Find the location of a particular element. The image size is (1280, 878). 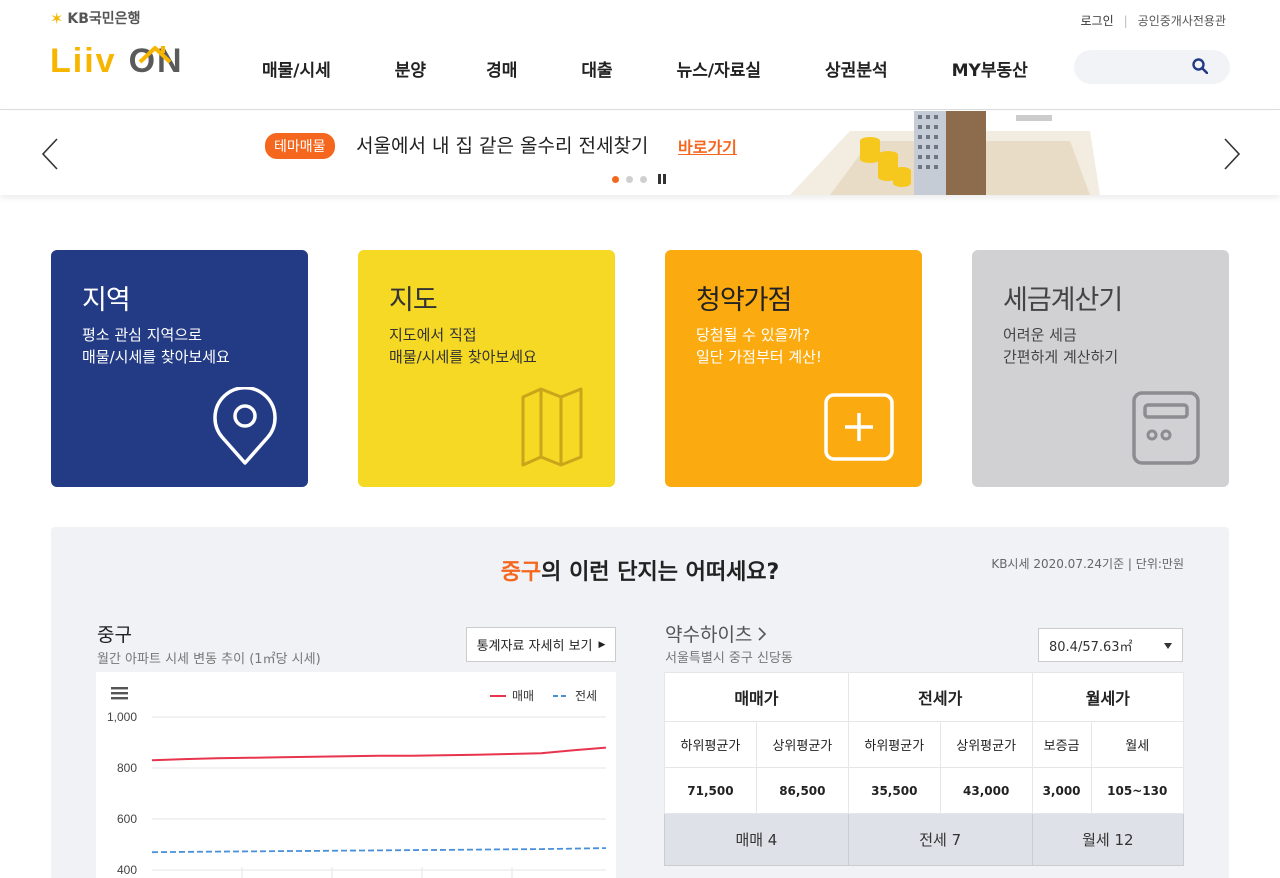

apartment-address: 서울특별시 중구 신당동 is located at coordinates (729, 658).